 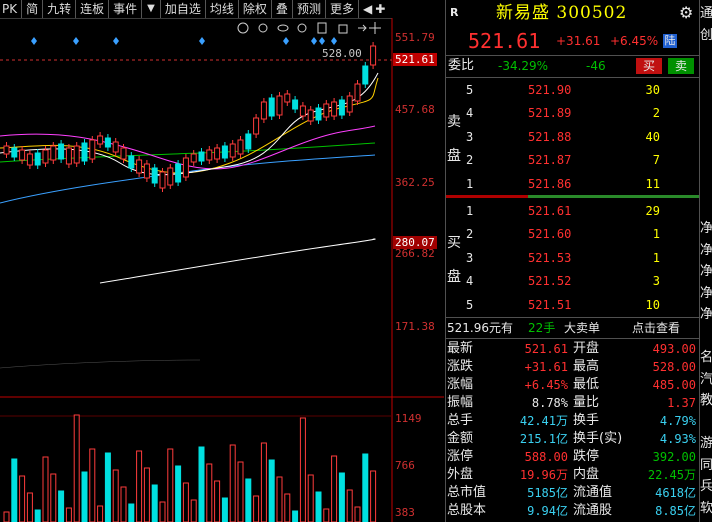 I want to click on sell-order-level: 2, so click(x=470, y=160).